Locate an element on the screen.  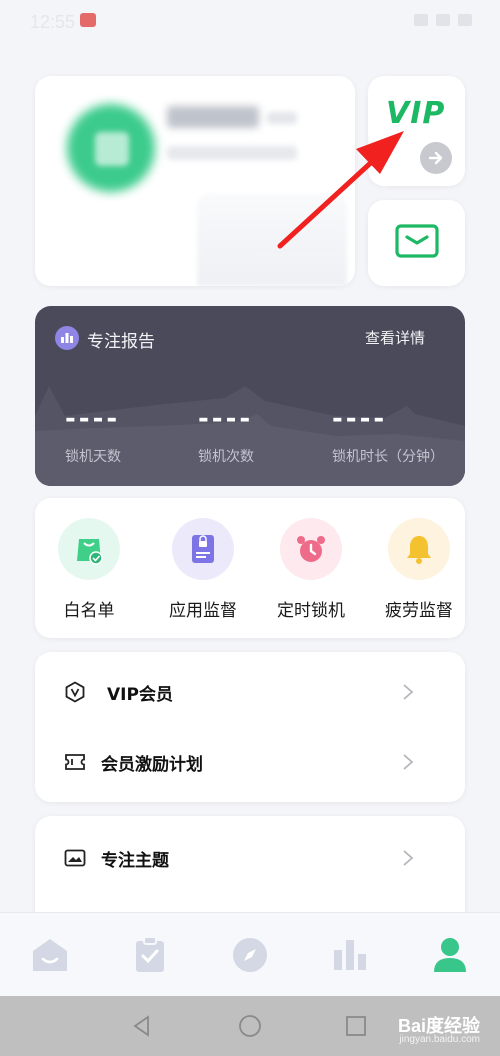
tool-whitelist: 白名单 is located at coordinates (89, 569).